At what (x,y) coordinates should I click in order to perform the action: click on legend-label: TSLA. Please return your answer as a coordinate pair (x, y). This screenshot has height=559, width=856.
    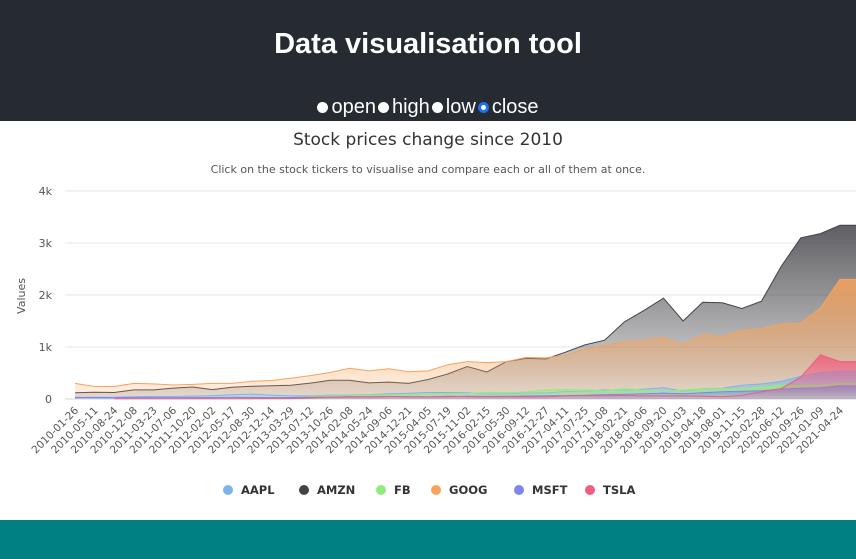
    Looking at the image, I should click on (619, 490).